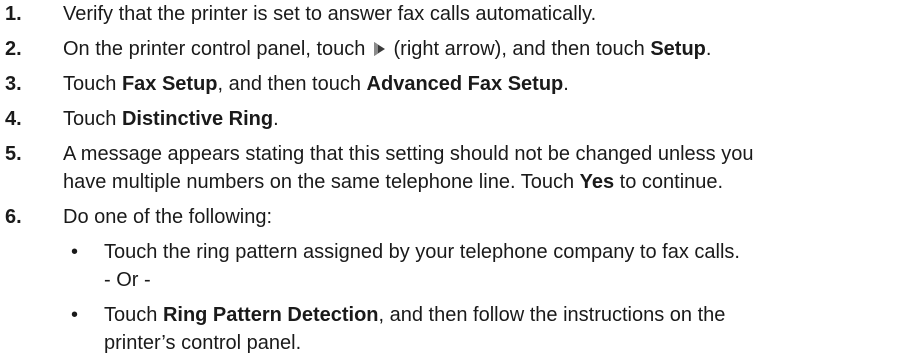  What do you see at coordinates (270, 315) in the screenshot?
I see `bold-term: Ring Pattern Detection` at bounding box center [270, 315].